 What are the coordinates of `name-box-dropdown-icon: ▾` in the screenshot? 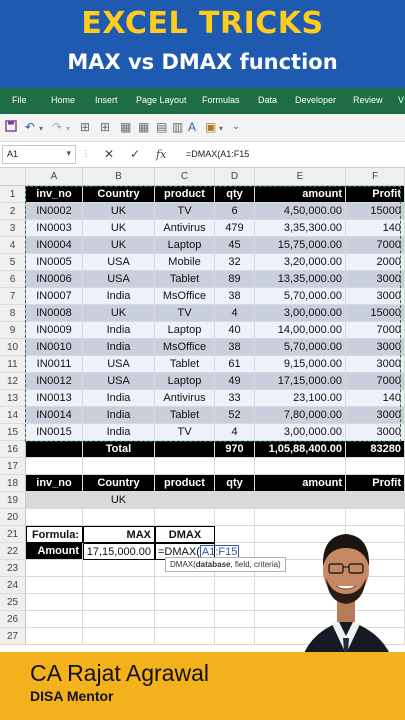 It's located at (68, 153).